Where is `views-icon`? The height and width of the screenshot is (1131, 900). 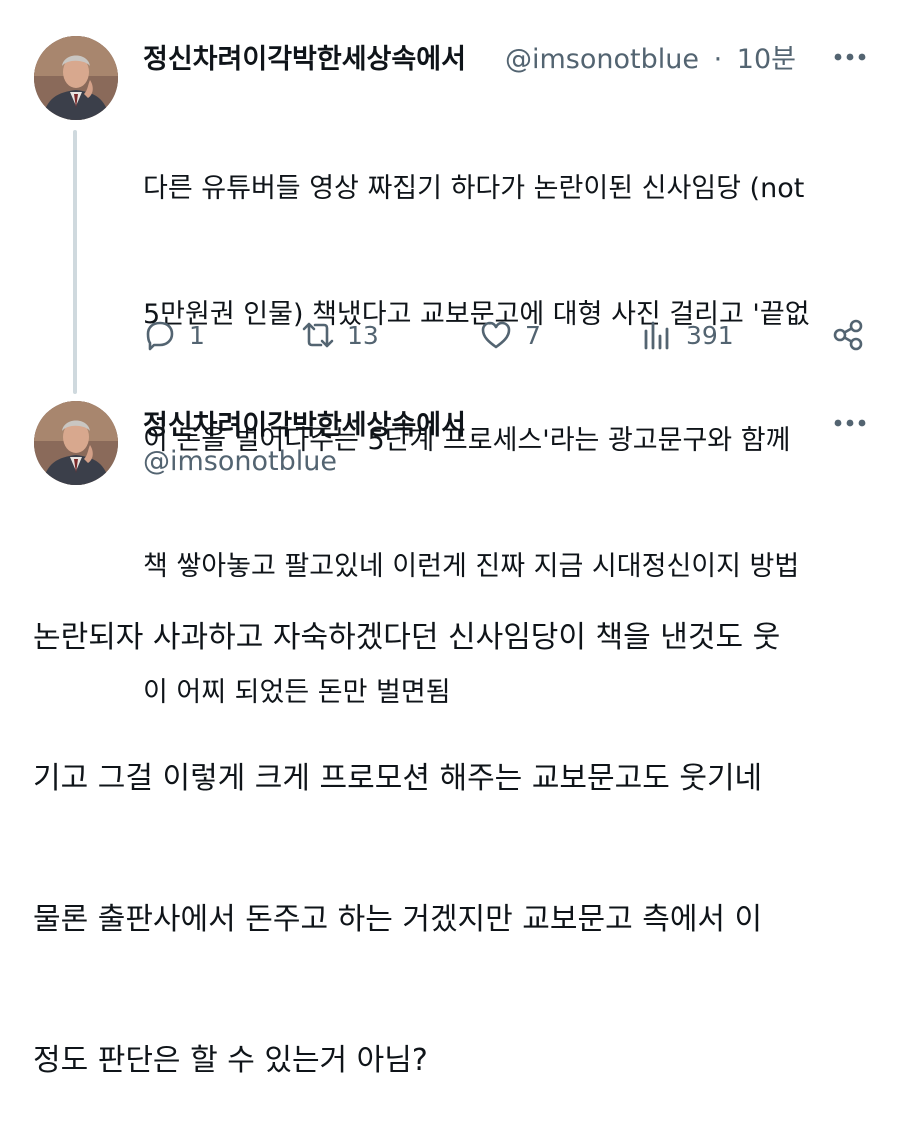
views-icon is located at coordinates (657, 335).